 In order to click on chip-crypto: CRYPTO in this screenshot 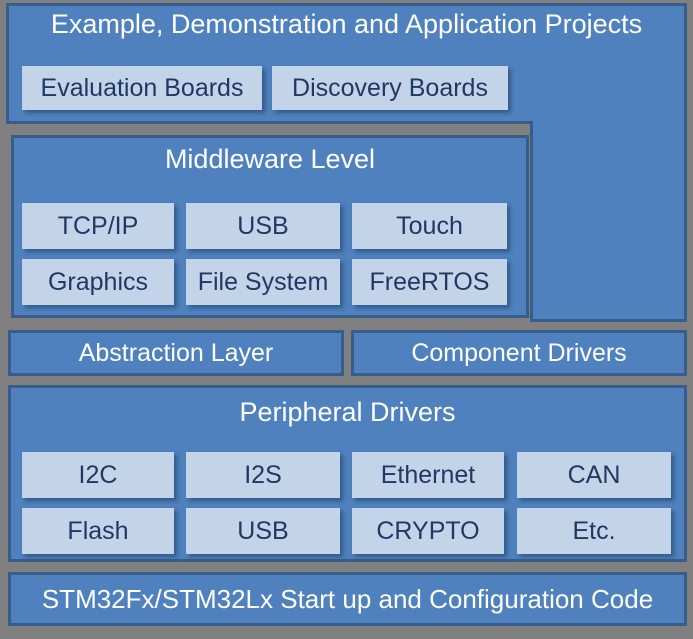, I will do `click(428, 531)`.